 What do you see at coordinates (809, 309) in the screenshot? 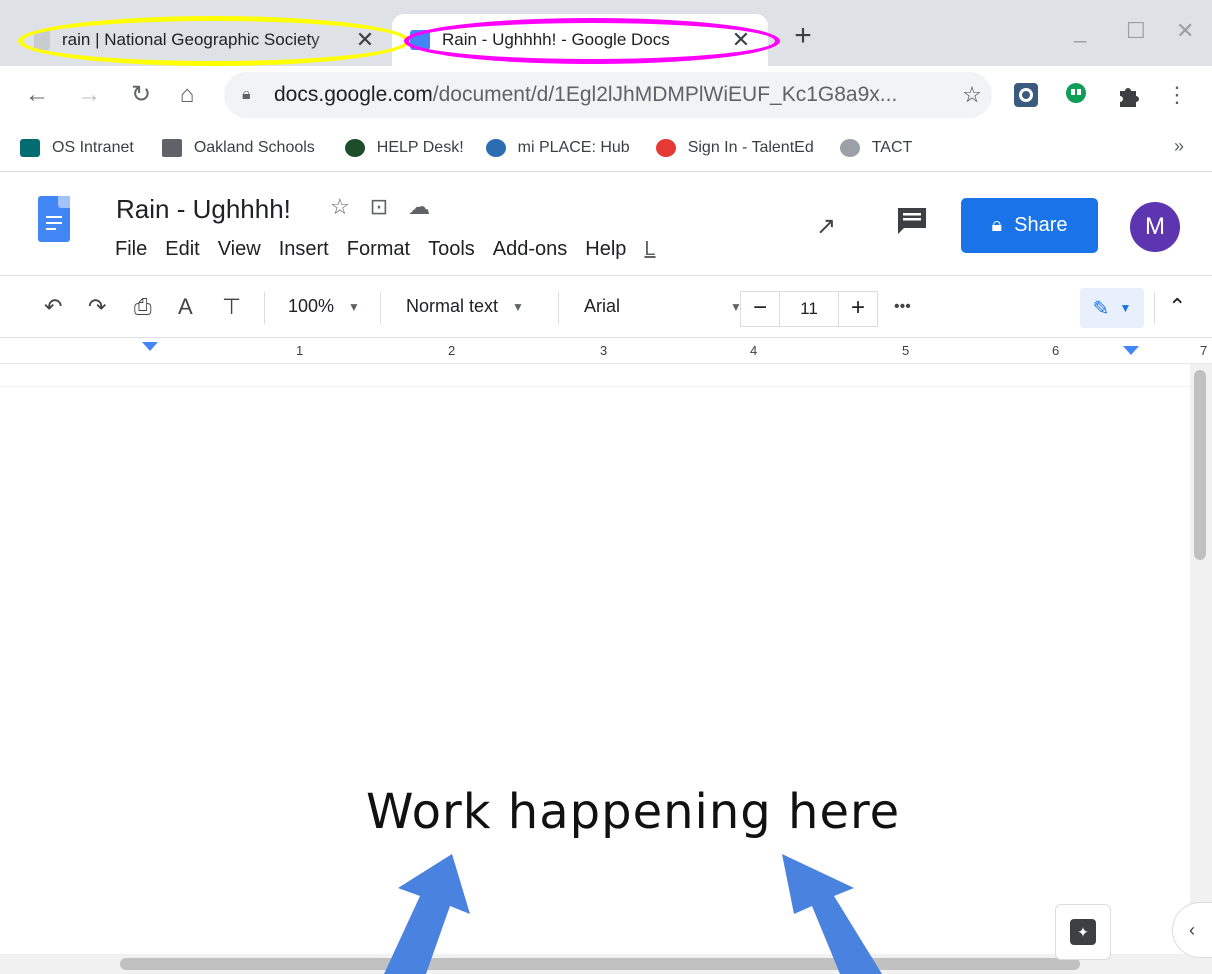
I see `font-size-input: 11` at bounding box center [809, 309].